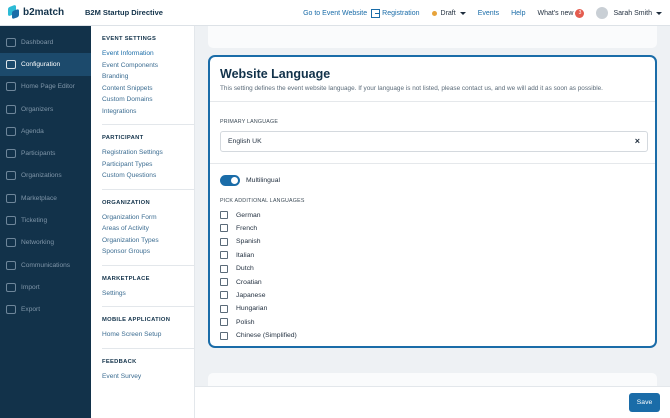 The width and height of the screenshot is (670, 418). Describe the element at coordinates (240, 242) in the screenshot. I see `language-option-spanish: Spanish` at that location.